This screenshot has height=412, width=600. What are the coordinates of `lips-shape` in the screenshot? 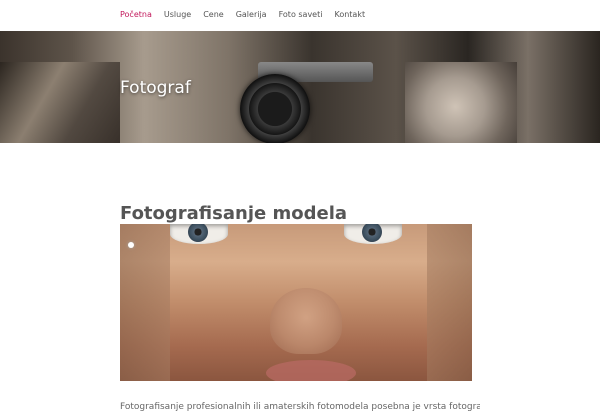 It's located at (311, 370).